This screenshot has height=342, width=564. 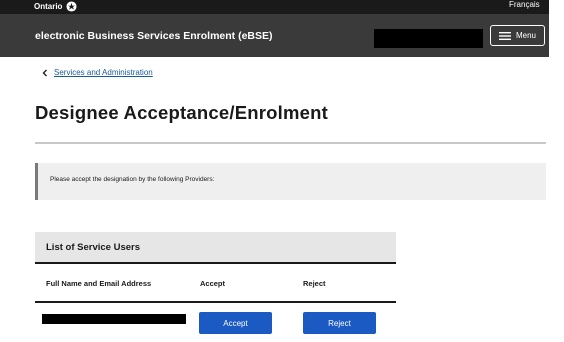 I want to click on page-title: Designee Acceptance/Enrolment, so click(x=181, y=112).